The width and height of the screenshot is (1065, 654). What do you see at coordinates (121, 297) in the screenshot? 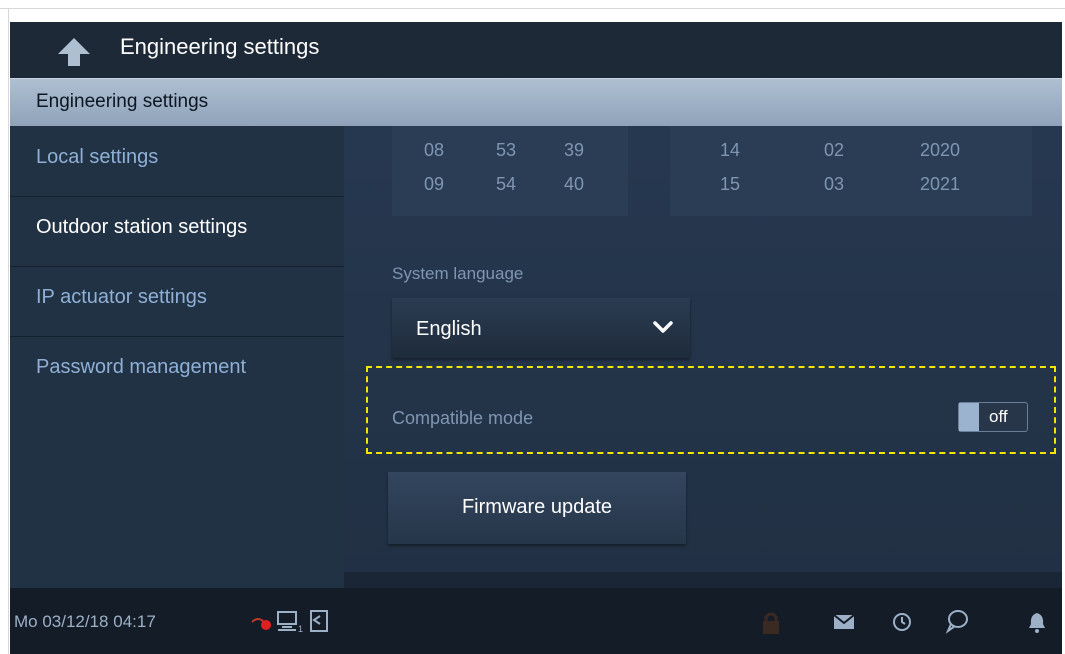
I see `sidebar-item-label: IP actuator settings` at bounding box center [121, 297].